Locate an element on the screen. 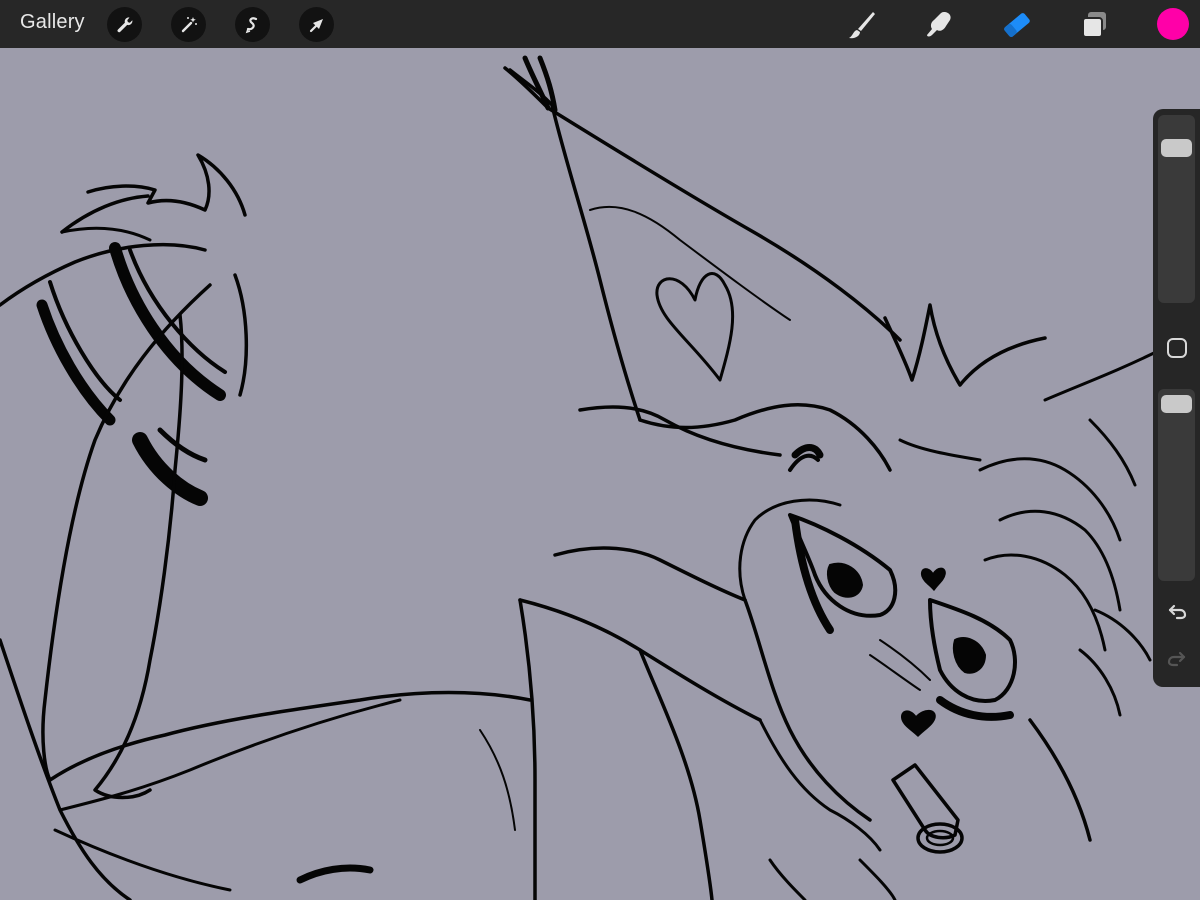 This screenshot has height=900, width=1200. brush-tool-button is located at coordinates (862, 25).